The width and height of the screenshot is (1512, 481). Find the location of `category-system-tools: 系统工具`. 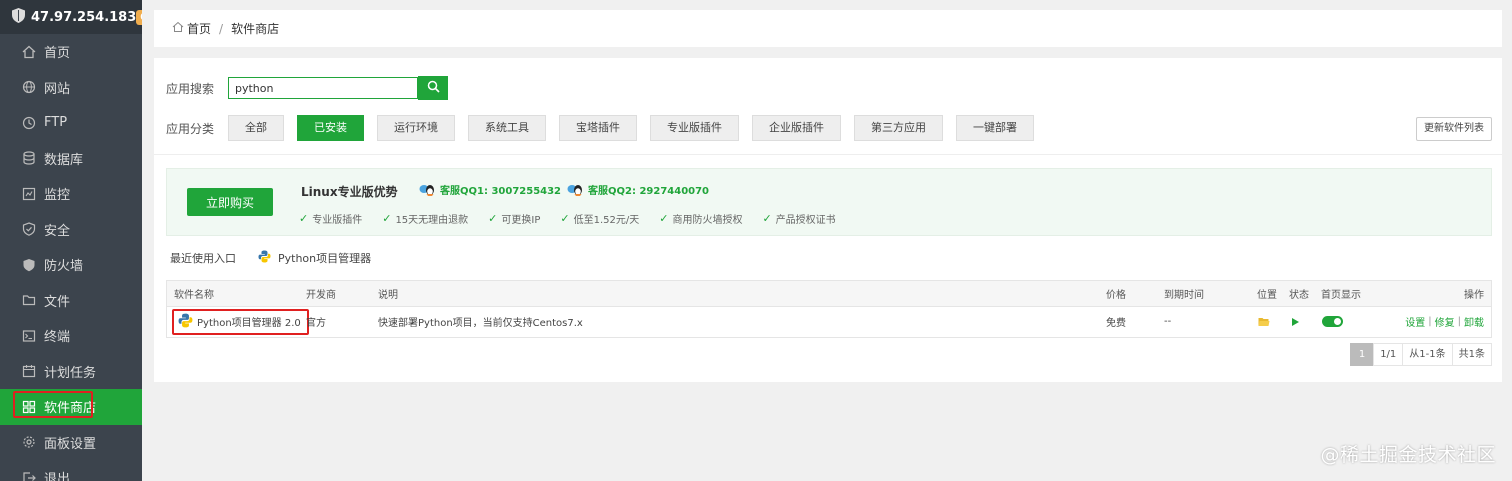

category-system-tools: 系统工具 is located at coordinates (507, 128).